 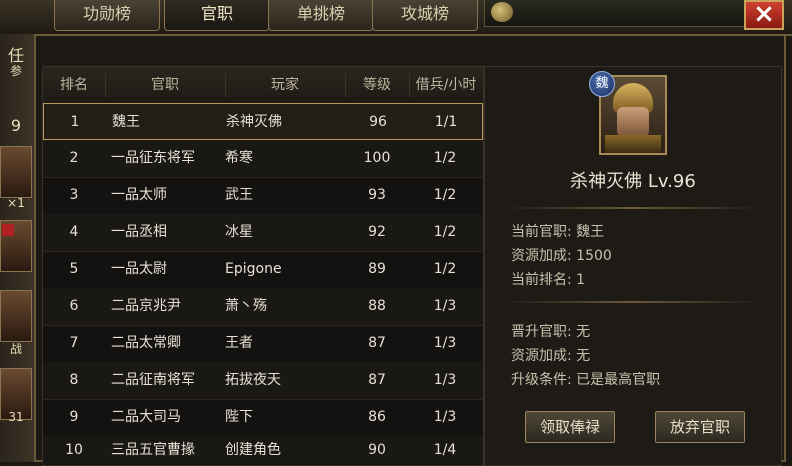 I want to click on current-title-value: 魏王, so click(x=590, y=232).